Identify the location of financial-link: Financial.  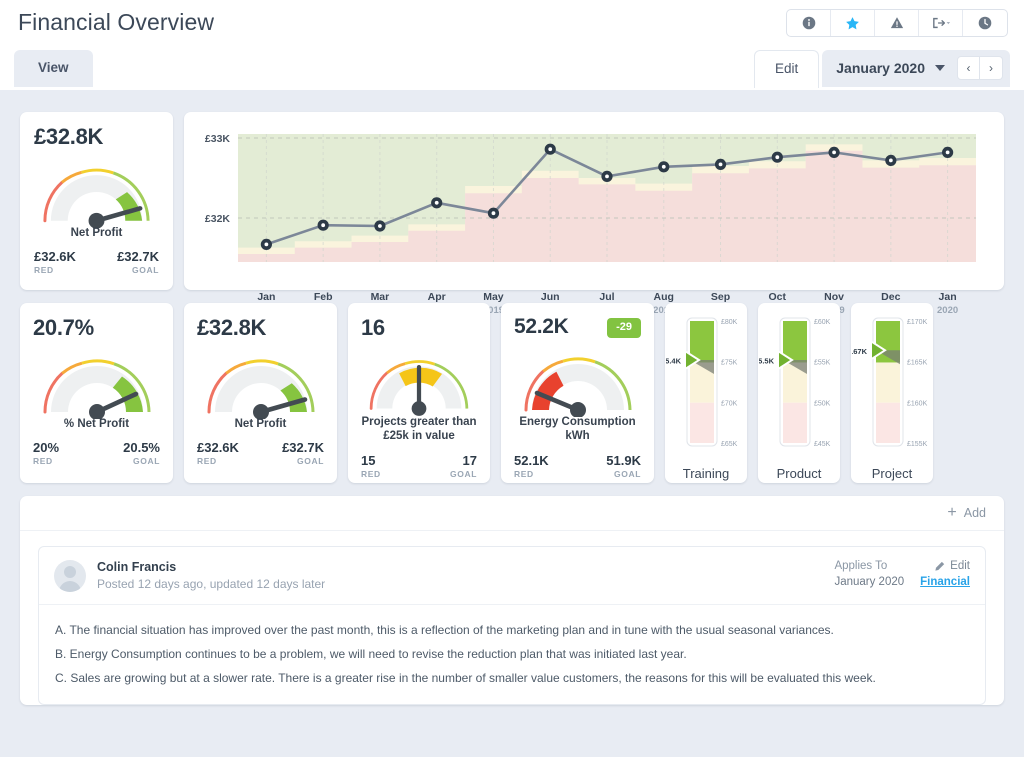
(945, 582).